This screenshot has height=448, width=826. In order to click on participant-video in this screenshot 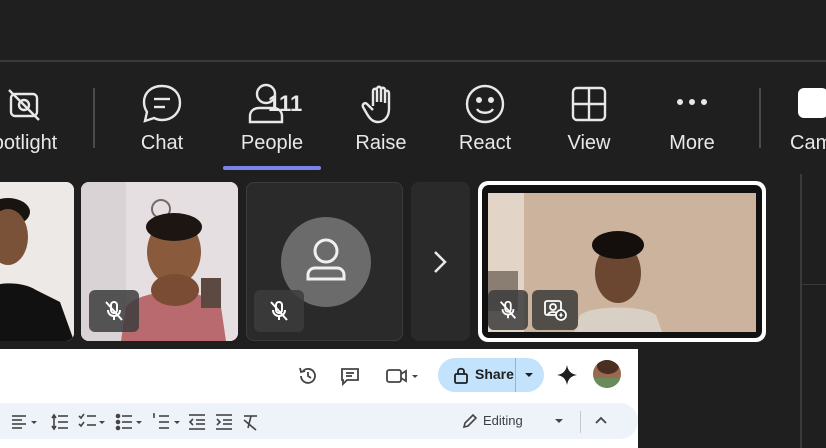, I will do `click(37, 261)`.